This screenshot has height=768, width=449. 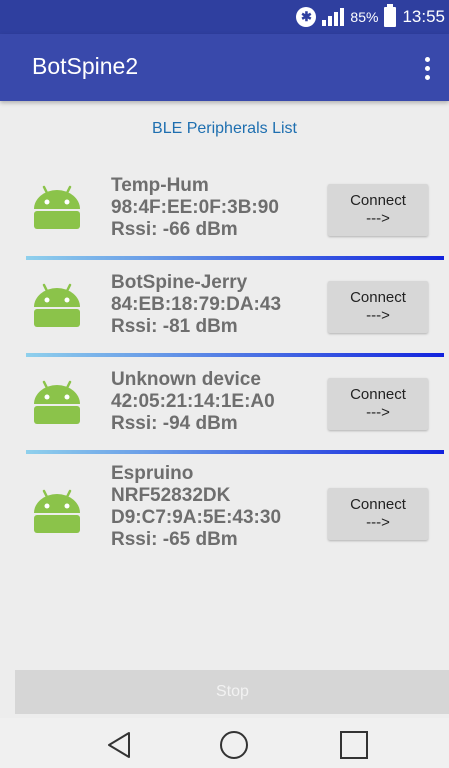 I want to click on device-name: Temp-Hum, so click(x=160, y=185).